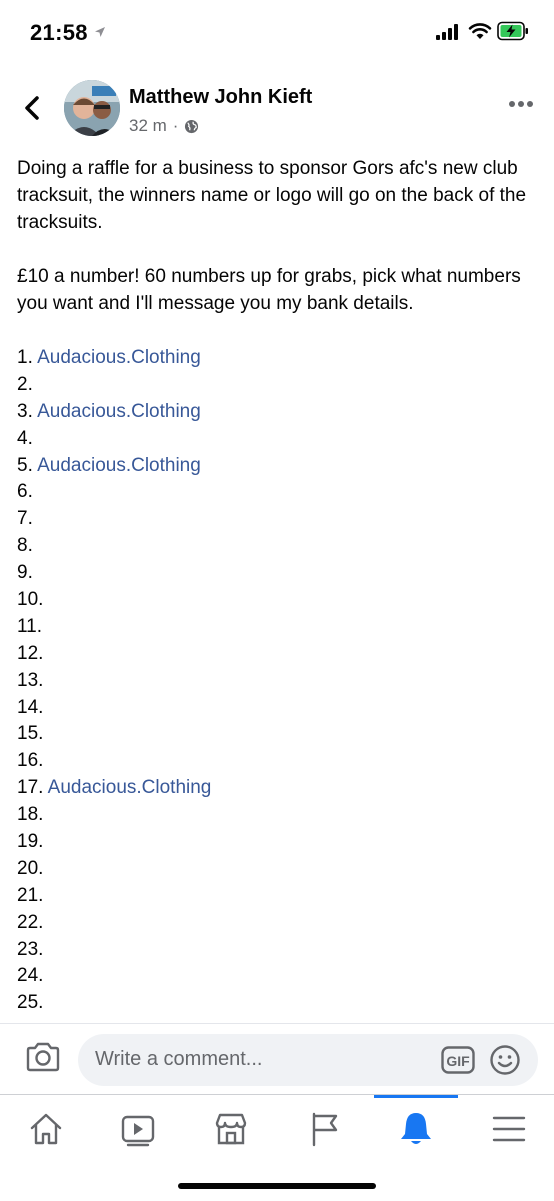  Describe the element at coordinates (447, 32) in the screenshot. I see `signal-icon` at that location.